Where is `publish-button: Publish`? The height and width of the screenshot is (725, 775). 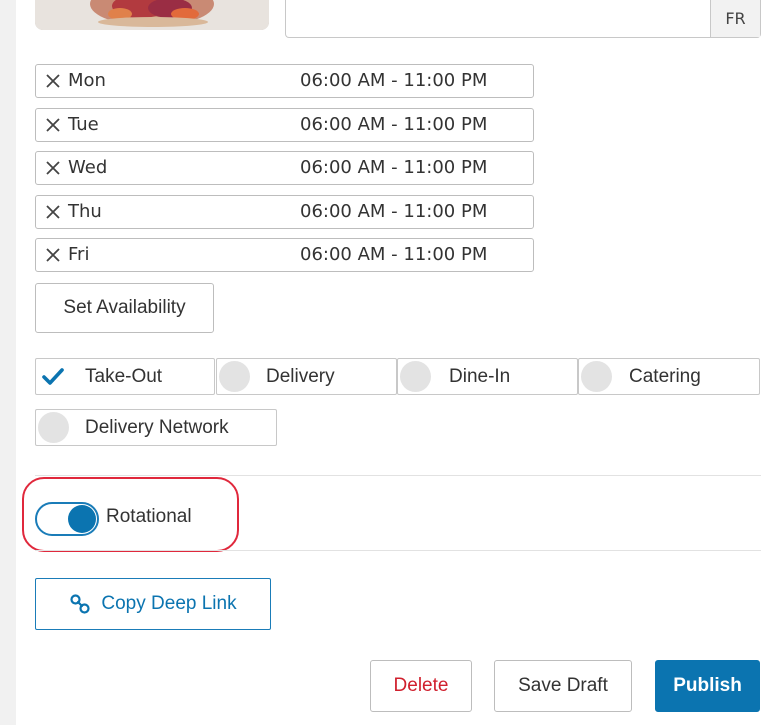
publish-button: Publish is located at coordinates (707, 686).